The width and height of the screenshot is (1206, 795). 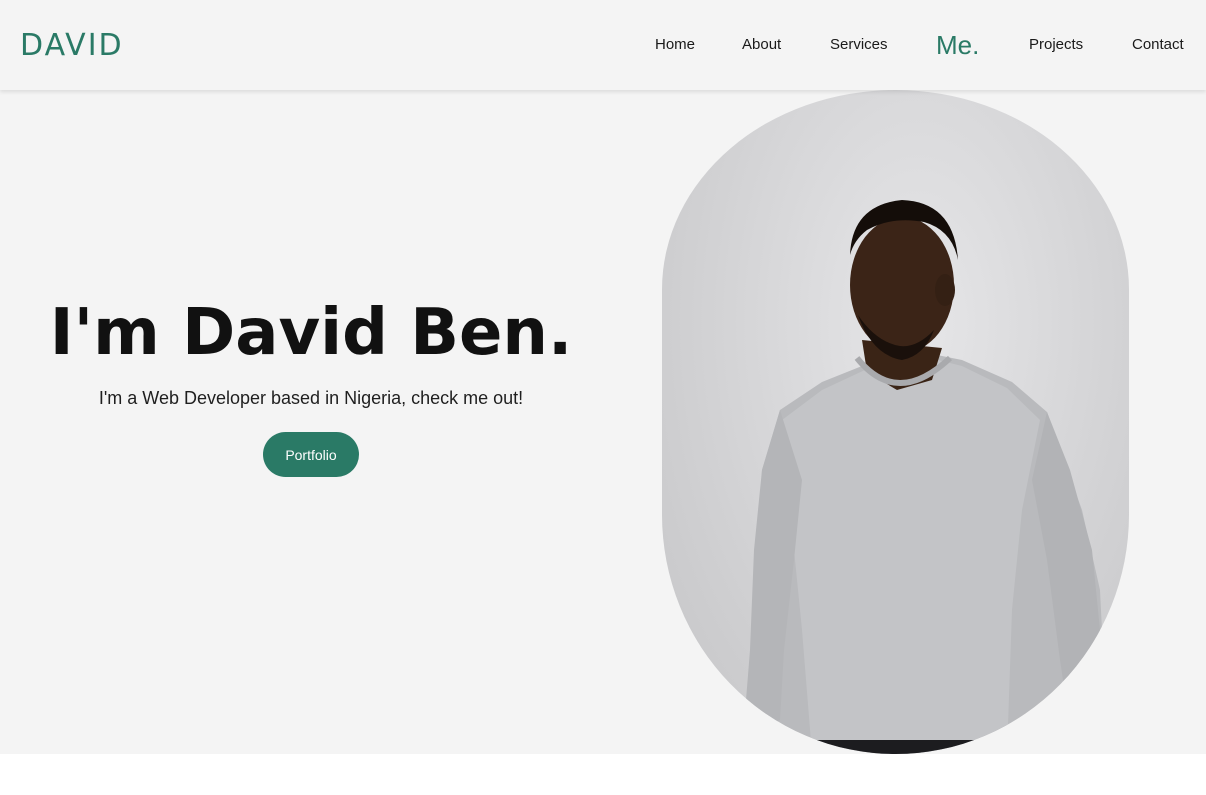 I want to click on brand-logo: DAVID, so click(x=72, y=45).